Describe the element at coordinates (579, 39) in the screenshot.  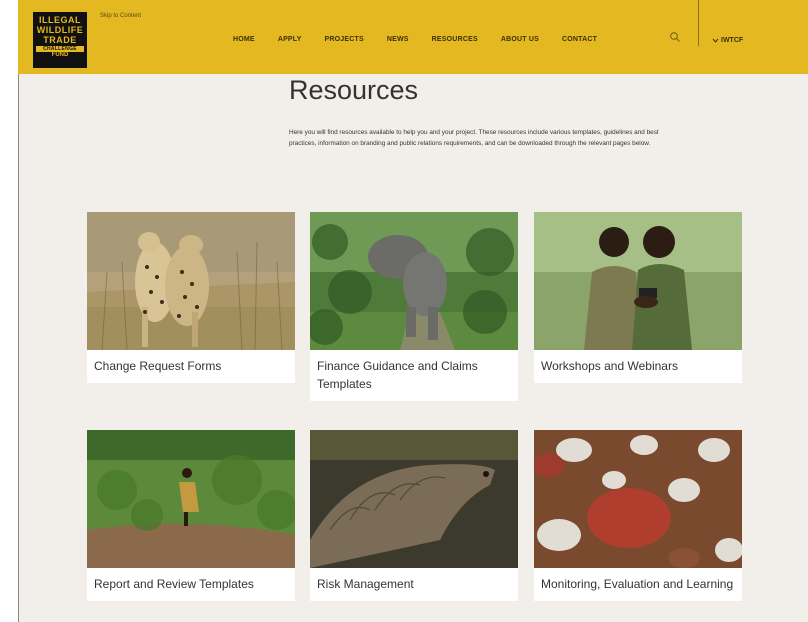
I see `nav-contact: CONTACT` at that location.